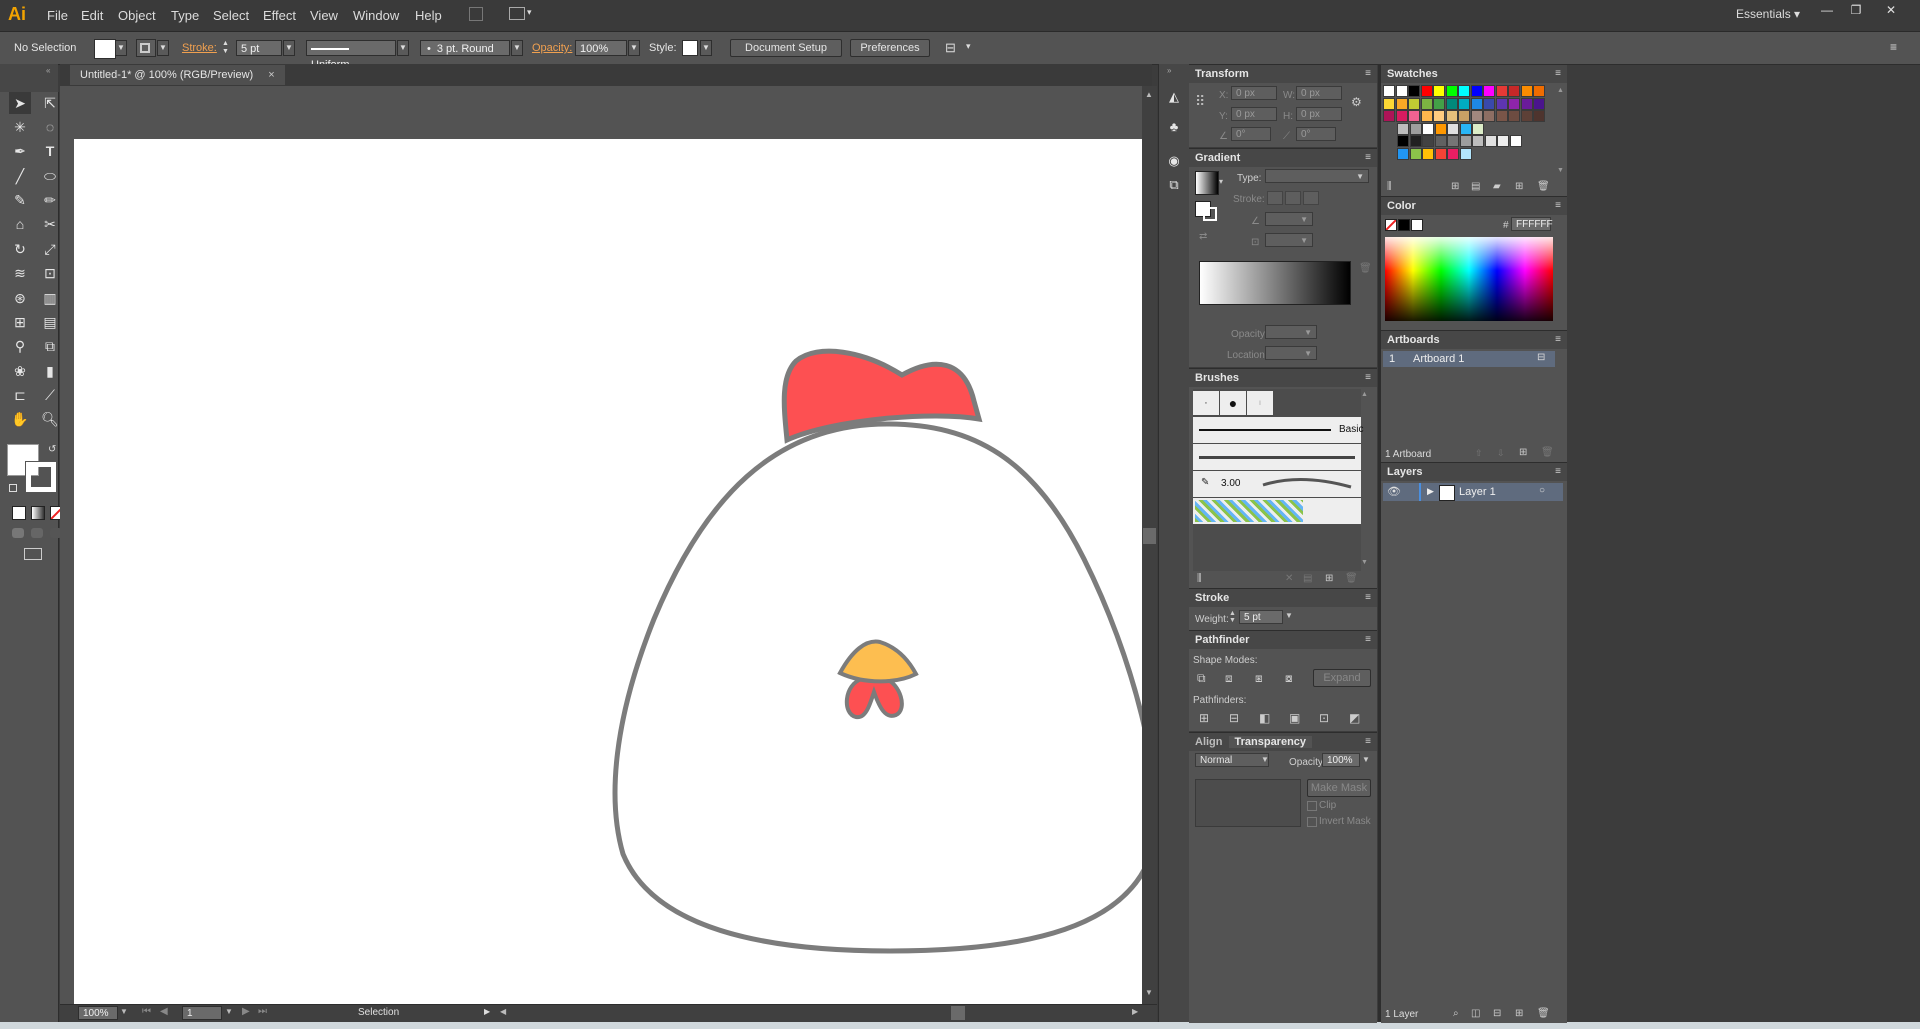 The width and height of the screenshot is (1920, 1029). What do you see at coordinates (1394, 491) in the screenshot?
I see `layer-visibility-icon: 👁︎` at bounding box center [1394, 491].